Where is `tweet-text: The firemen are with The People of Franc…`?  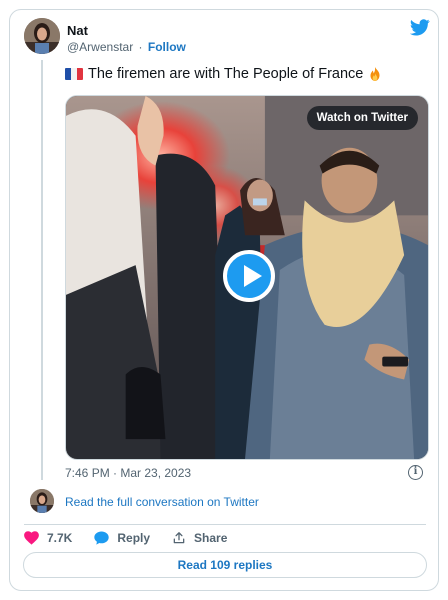
tweet-text: The firemen are with The People of Franc… is located at coordinates (224, 74).